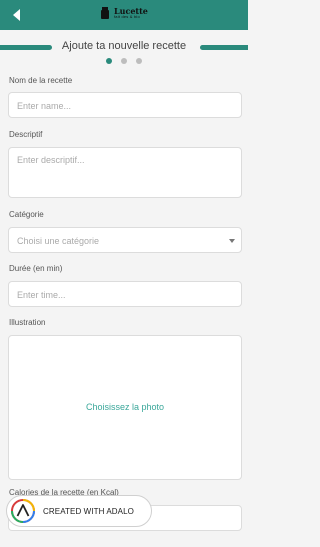  What do you see at coordinates (36, 268) in the screenshot?
I see `duration-label: Durée (en min)` at bounding box center [36, 268].